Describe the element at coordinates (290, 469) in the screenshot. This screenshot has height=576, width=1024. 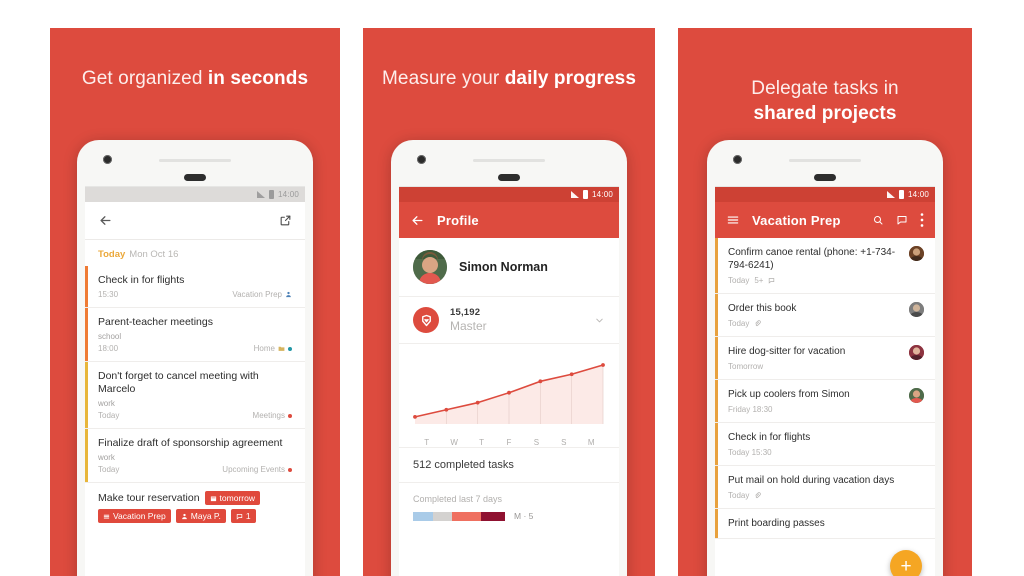
I see `project-color-dot` at that location.